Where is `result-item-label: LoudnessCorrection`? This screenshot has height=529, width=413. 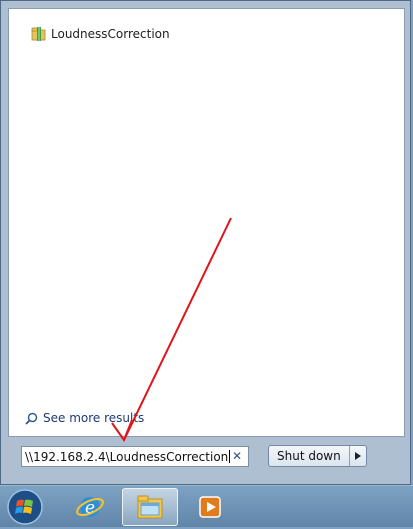 result-item-label: LoudnessCorrection is located at coordinates (110, 34).